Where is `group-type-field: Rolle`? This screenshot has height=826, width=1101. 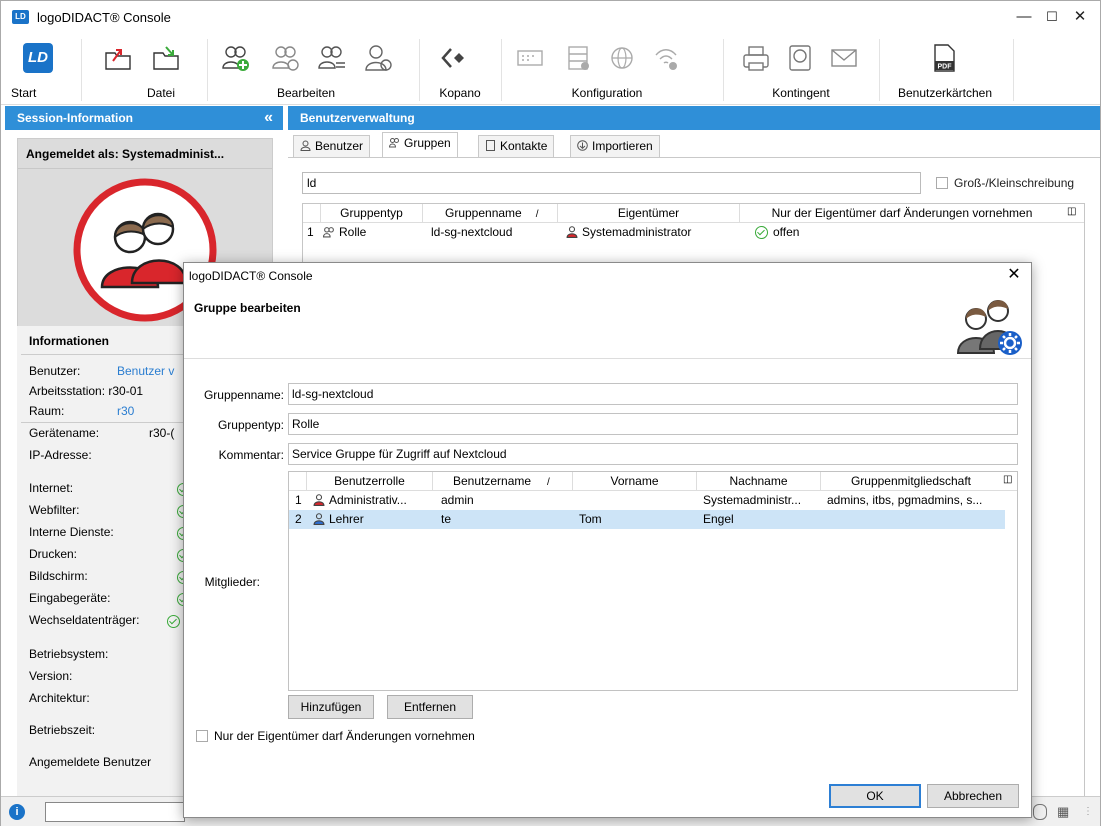
group-type-field: Rolle is located at coordinates (653, 424).